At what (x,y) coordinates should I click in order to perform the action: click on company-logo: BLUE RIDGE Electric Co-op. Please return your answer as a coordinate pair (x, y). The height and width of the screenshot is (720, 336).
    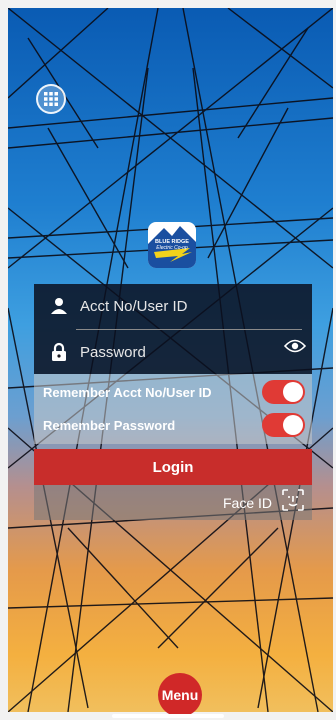
    Looking at the image, I should click on (172, 245).